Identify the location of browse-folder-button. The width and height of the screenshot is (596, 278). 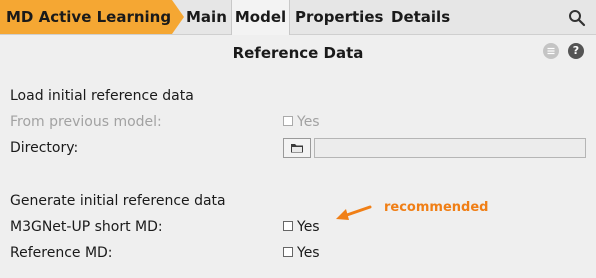
(297, 148).